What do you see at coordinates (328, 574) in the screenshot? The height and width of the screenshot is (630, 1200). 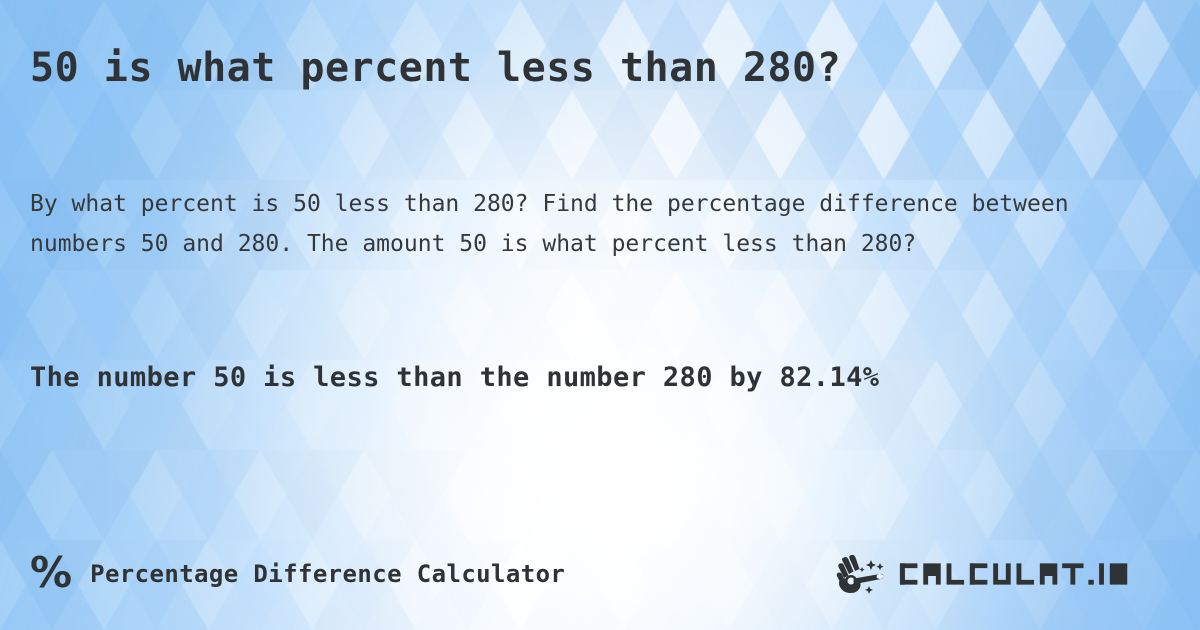 I see `tool-name-label: Percentage Difference Calculator` at bounding box center [328, 574].